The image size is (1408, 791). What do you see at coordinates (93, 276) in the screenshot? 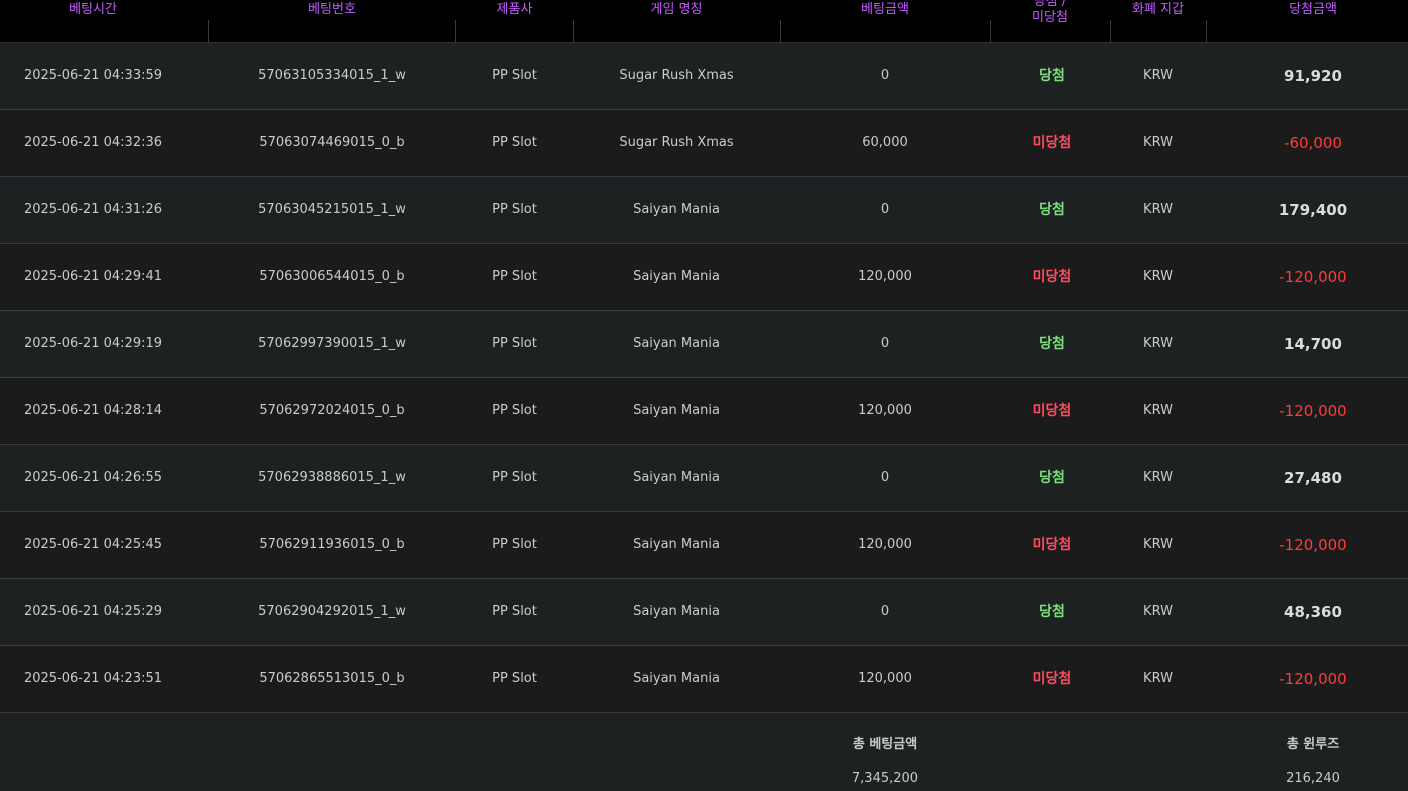
I see `bet-time-cell: 2025-06-21 04:29:41` at bounding box center [93, 276].